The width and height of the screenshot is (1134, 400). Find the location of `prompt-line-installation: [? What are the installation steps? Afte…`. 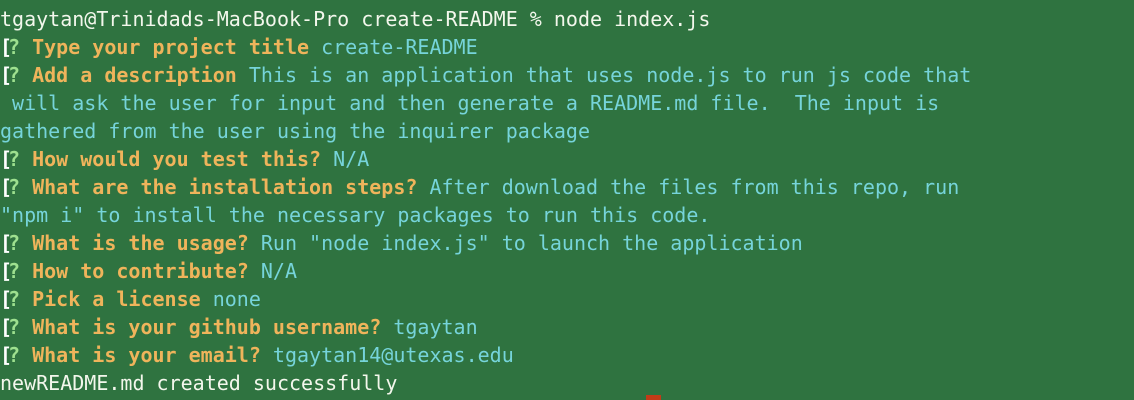

prompt-line-installation: [? What are the installation steps? Afte… is located at coordinates (479, 187).